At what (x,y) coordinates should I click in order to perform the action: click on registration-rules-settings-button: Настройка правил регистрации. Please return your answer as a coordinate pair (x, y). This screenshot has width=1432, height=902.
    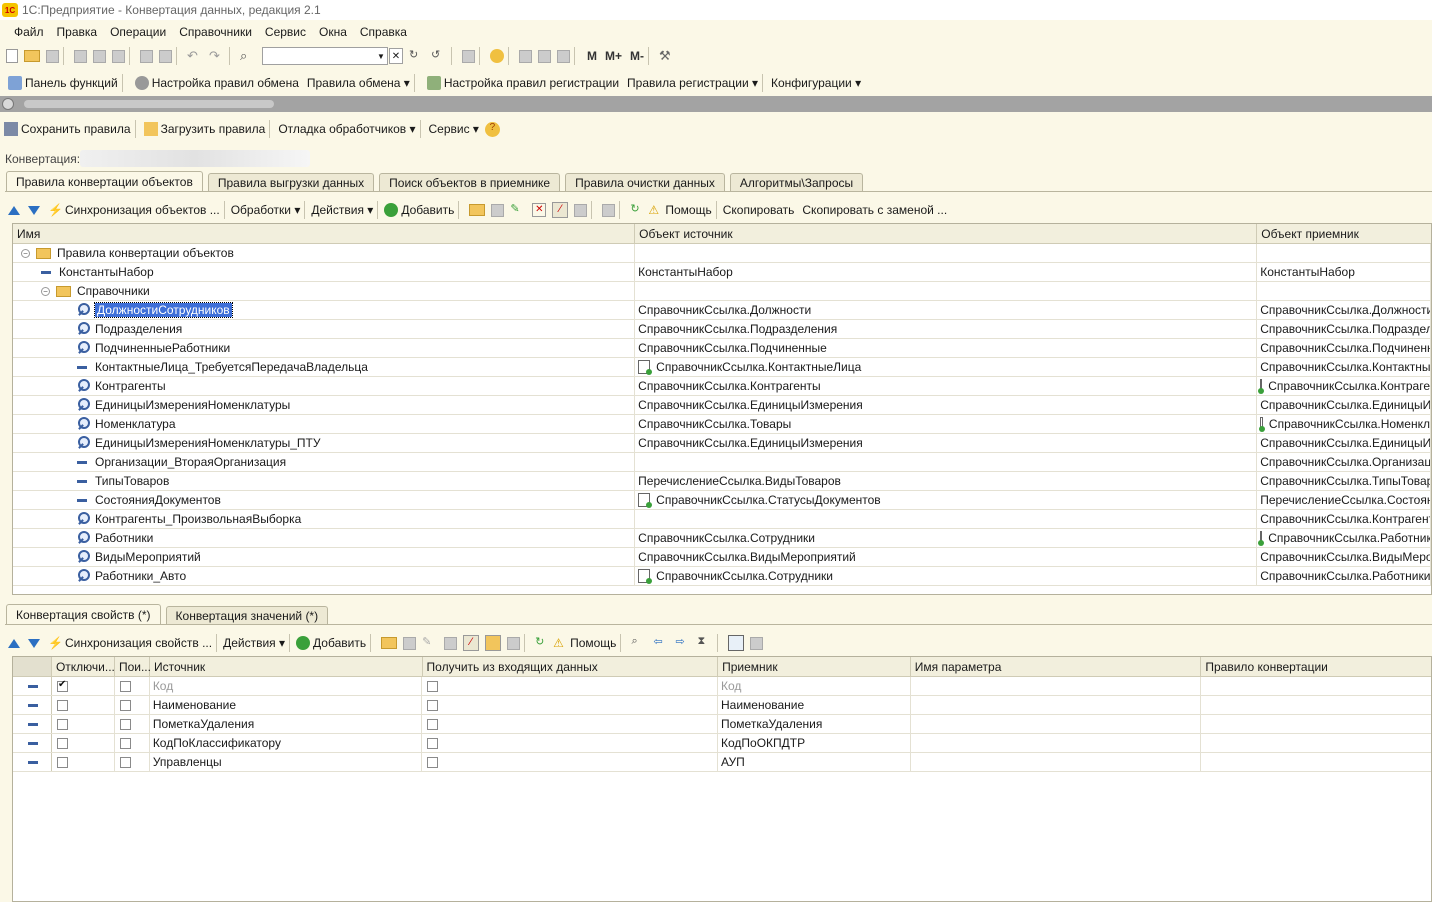
    Looking at the image, I should click on (522, 83).